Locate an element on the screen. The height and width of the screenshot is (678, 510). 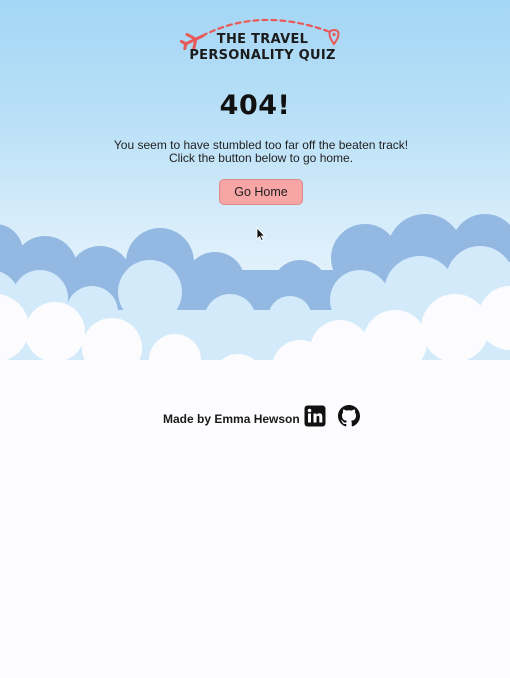
error-message-line-2: Click the button below to go home. is located at coordinates (261, 158).